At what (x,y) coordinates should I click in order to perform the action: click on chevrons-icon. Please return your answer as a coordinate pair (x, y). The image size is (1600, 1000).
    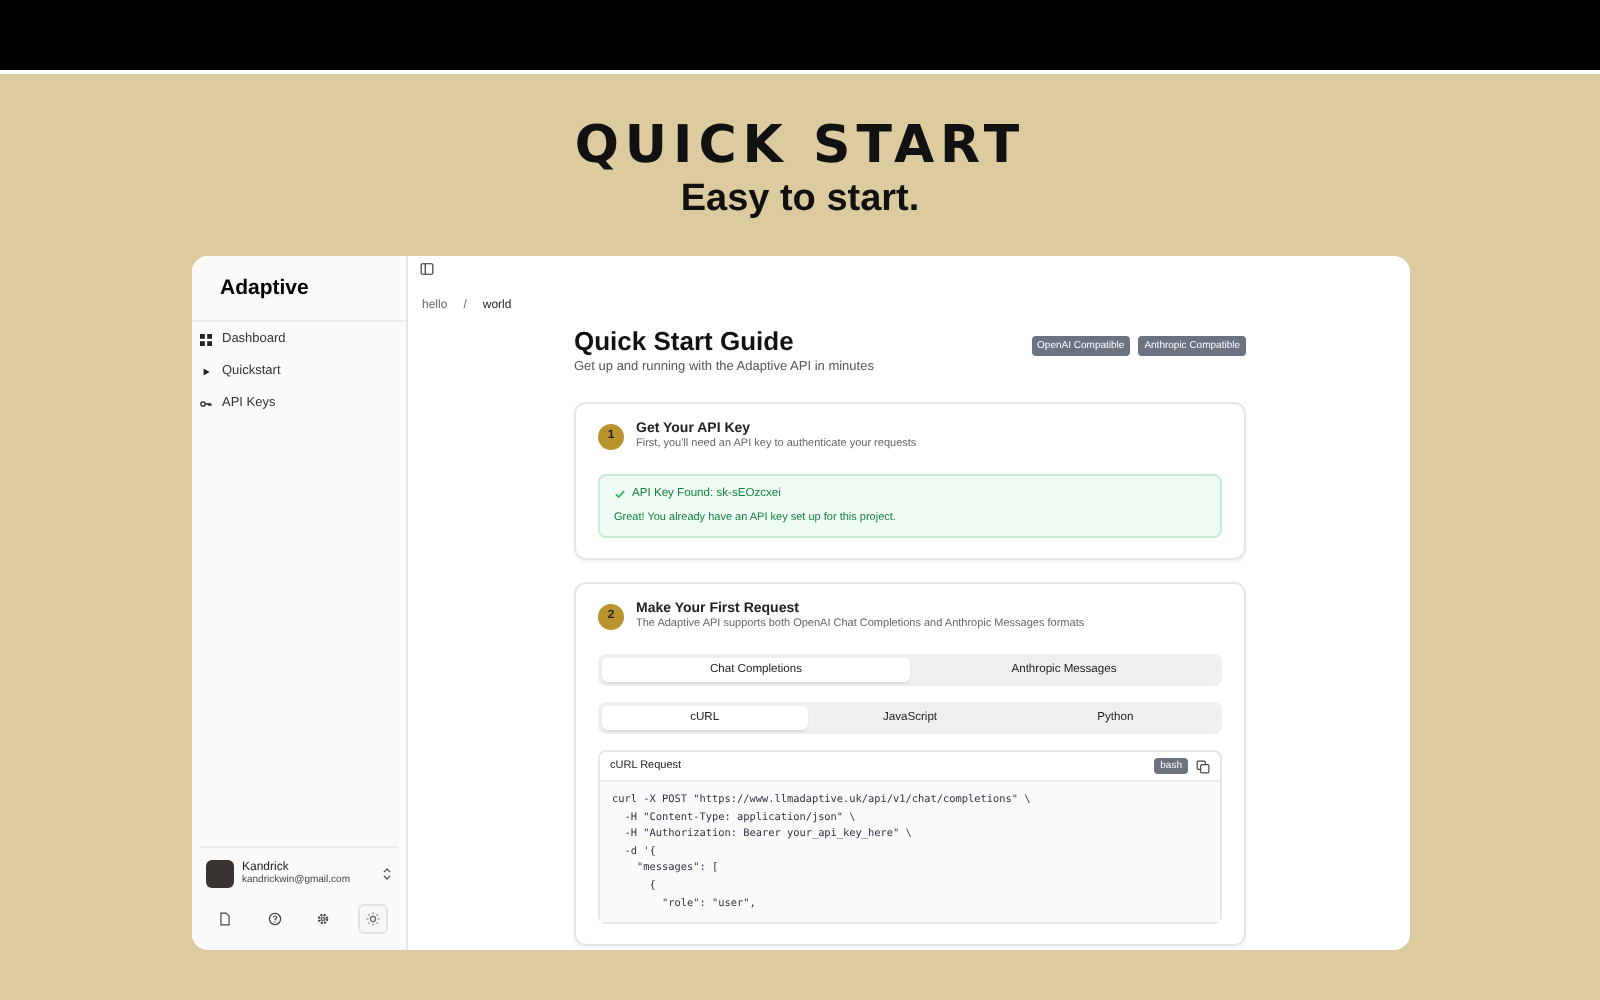
    Looking at the image, I should click on (387, 874).